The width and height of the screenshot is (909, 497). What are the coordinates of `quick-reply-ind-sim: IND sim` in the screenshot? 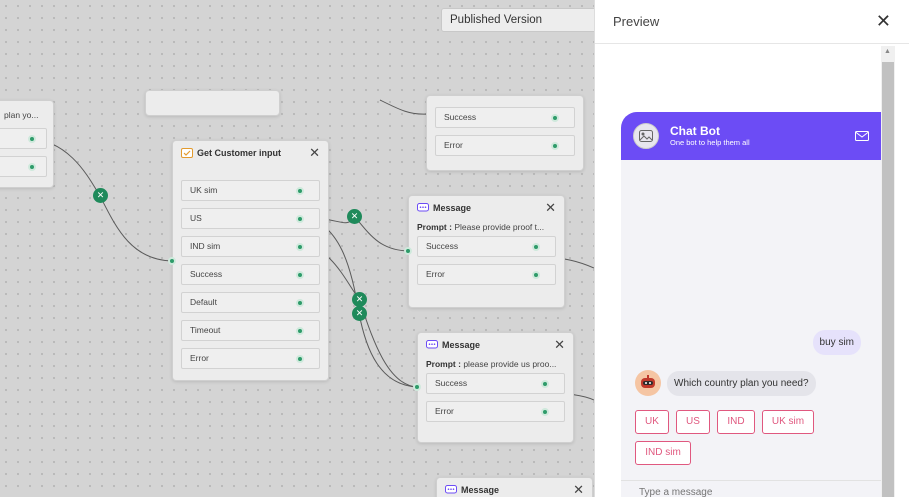 It's located at (663, 453).